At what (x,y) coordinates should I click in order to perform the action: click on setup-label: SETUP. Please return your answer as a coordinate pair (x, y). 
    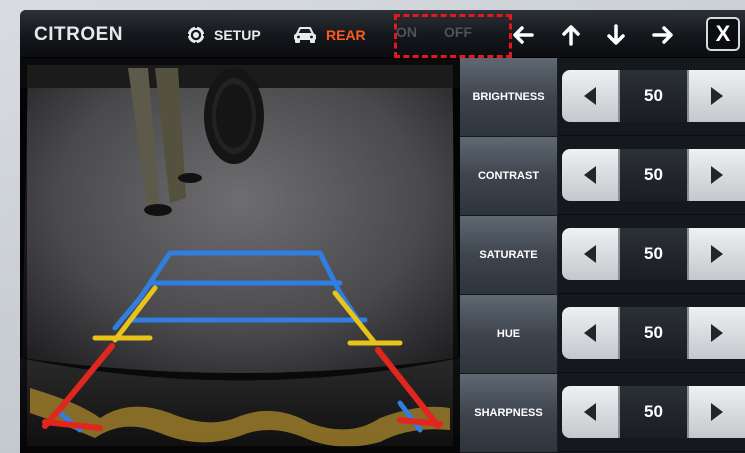
    Looking at the image, I should click on (237, 35).